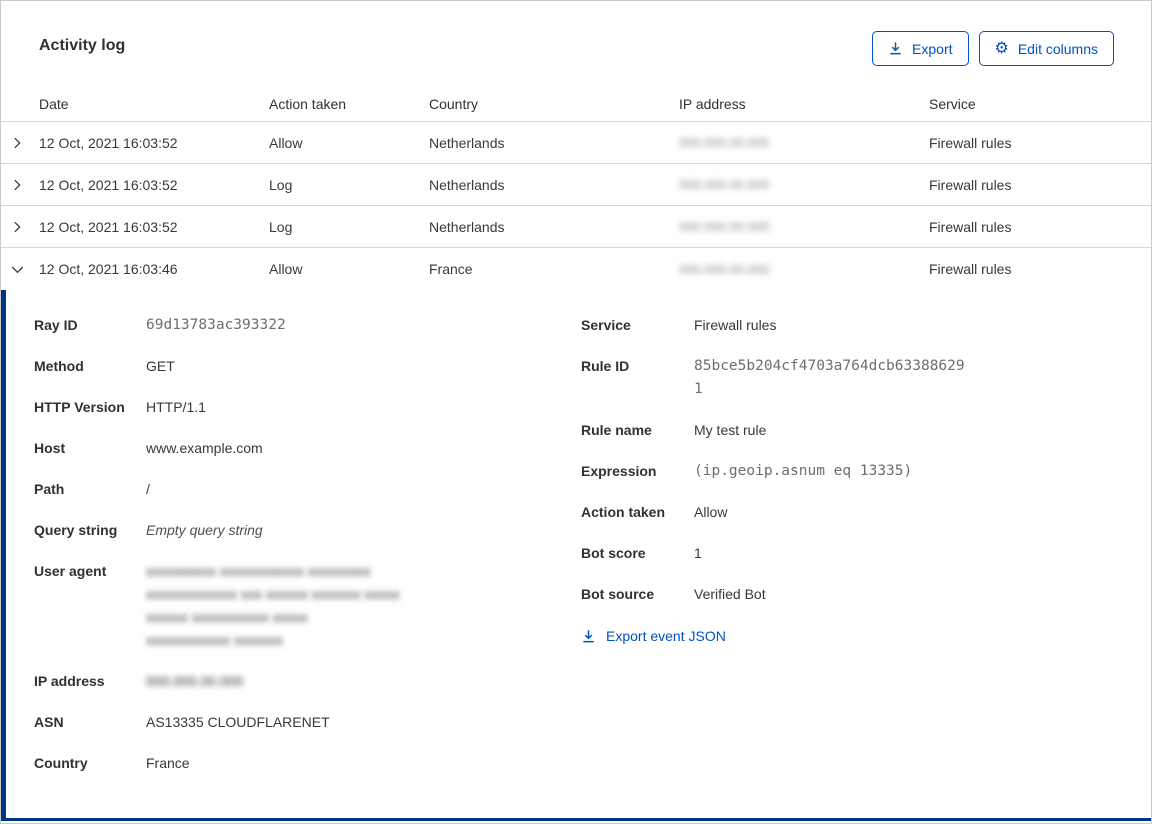 Image resolution: width=1152 pixels, height=824 pixels. What do you see at coordinates (204, 448) in the screenshot?
I see `host-value: www.example.com` at bounding box center [204, 448].